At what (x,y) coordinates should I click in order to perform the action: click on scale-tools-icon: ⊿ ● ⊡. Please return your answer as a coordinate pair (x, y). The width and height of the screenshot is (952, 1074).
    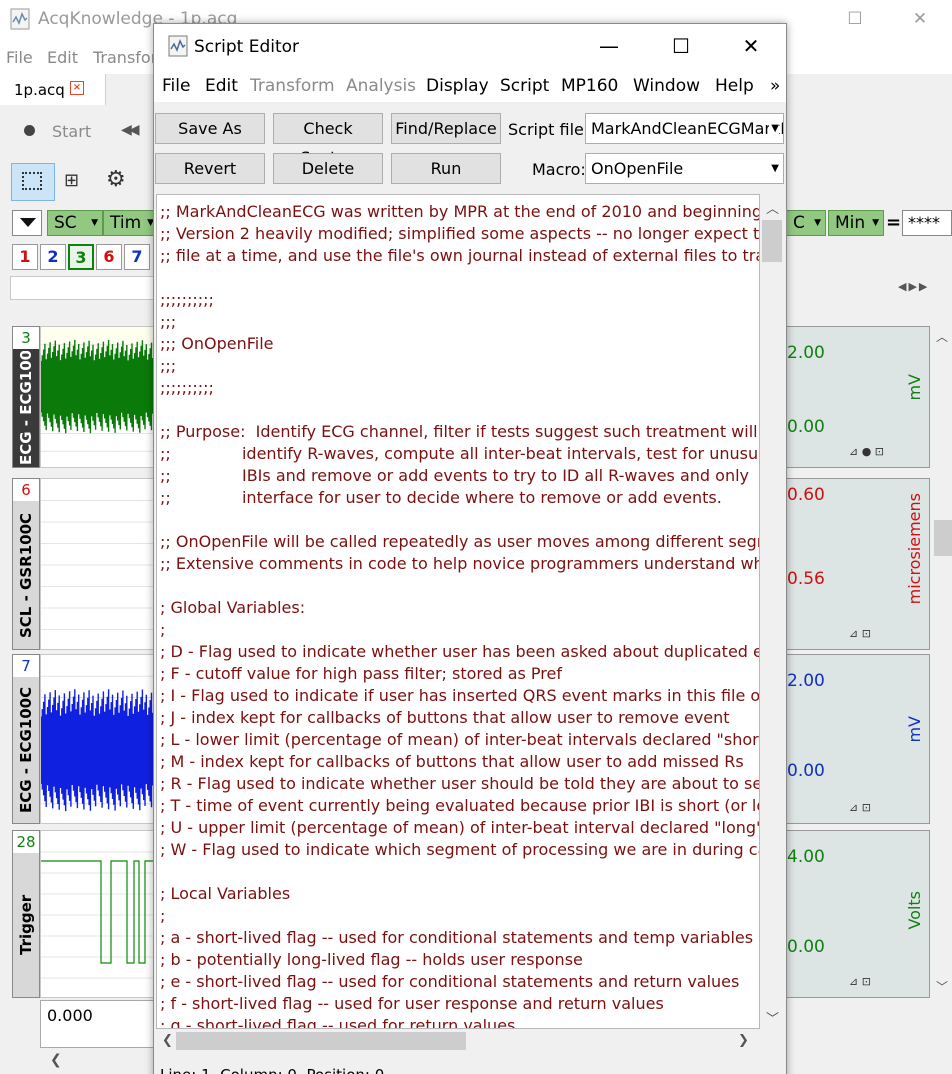
    Looking at the image, I should click on (866, 451).